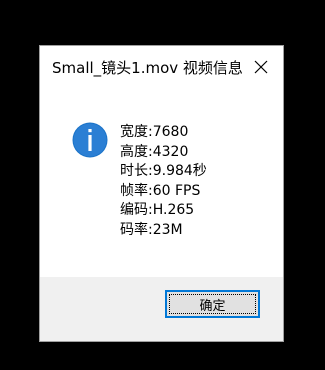 This screenshot has height=370, width=325. I want to click on info-value: 7680, so click(170, 132).